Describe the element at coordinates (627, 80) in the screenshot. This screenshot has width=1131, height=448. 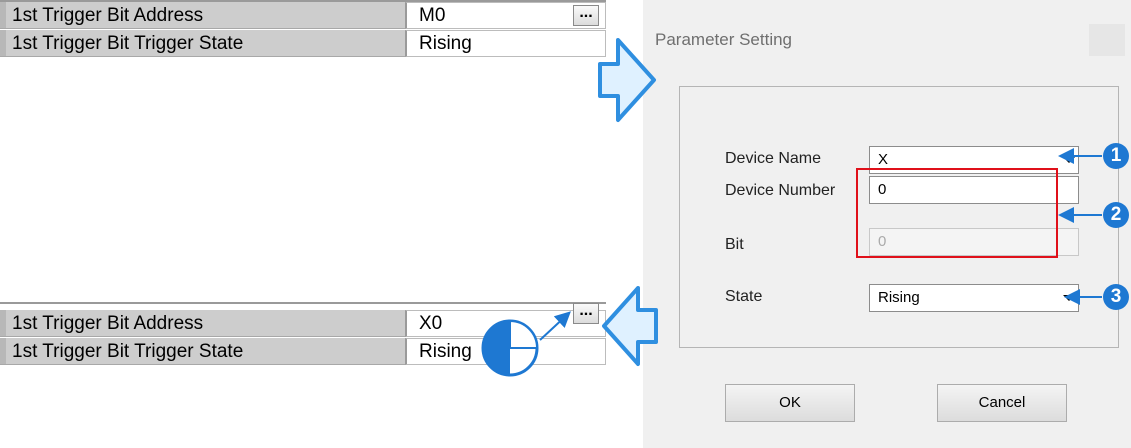
I see `right-arrow-icon` at that location.